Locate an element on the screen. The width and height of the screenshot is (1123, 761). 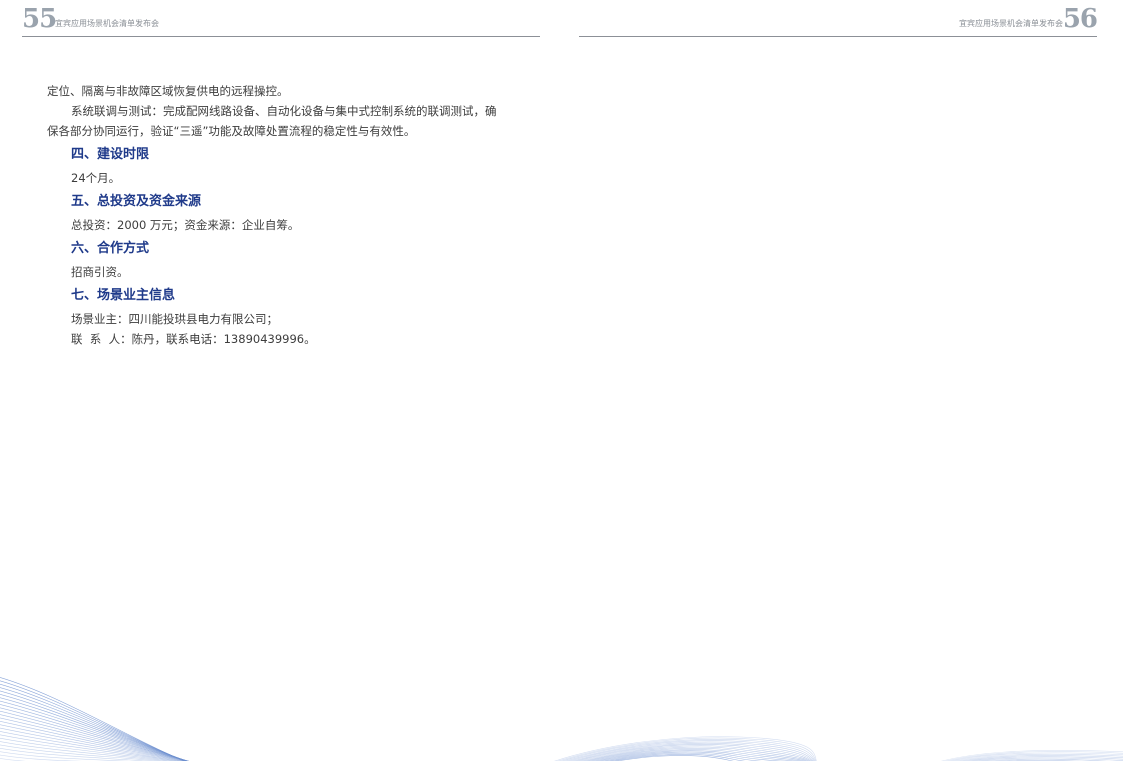
center-wave-pattern is located at coordinates (685, 748).